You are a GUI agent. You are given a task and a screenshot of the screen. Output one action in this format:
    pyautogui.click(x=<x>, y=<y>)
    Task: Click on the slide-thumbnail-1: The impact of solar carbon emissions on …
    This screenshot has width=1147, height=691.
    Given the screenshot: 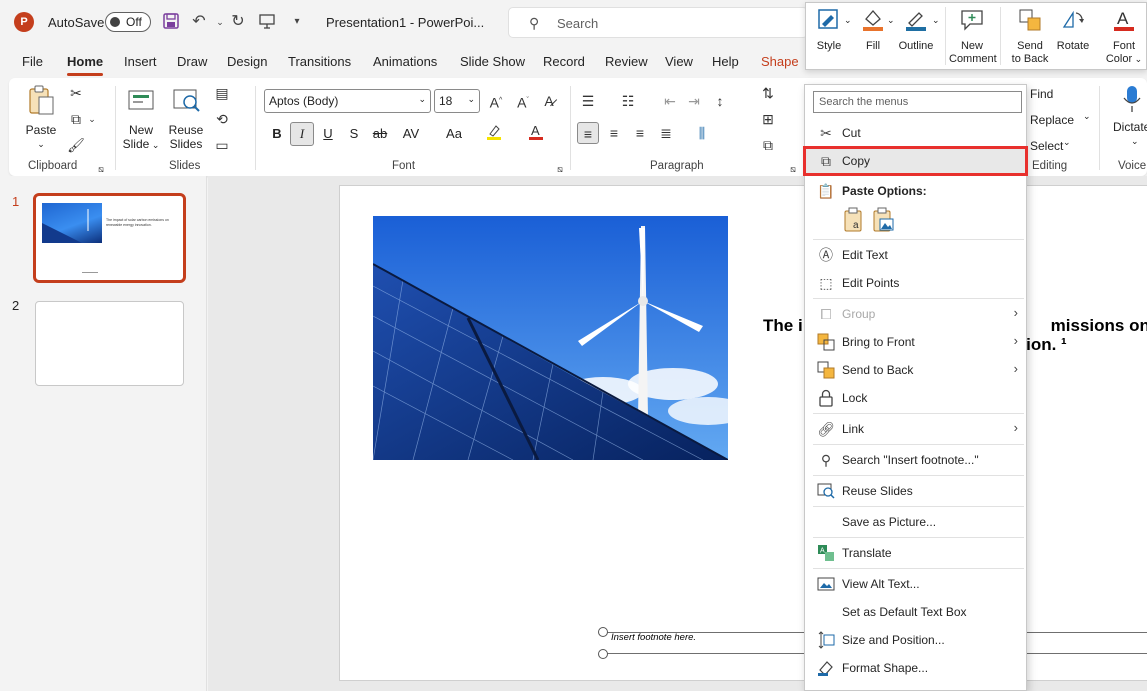 What is the action you would take?
    pyautogui.click(x=109, y=238)
    